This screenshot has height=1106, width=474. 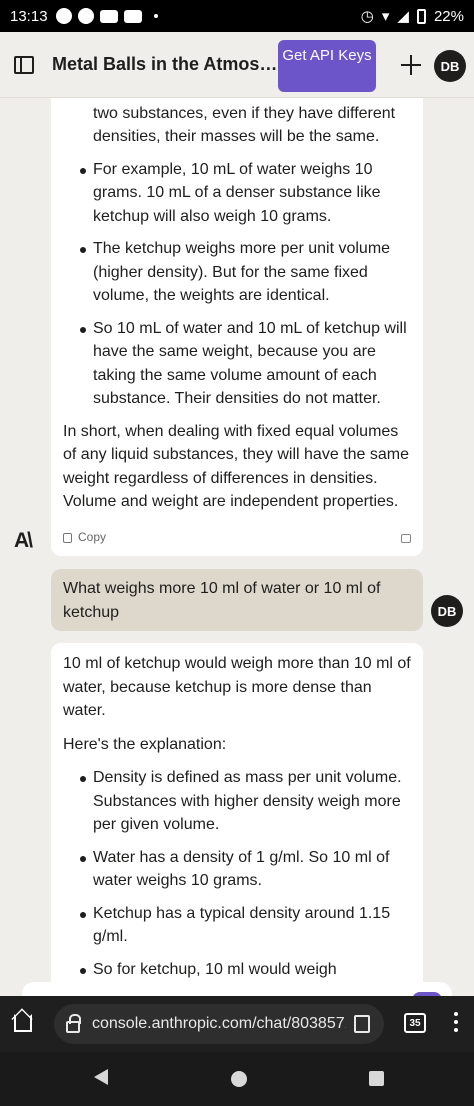 I want to click on copy-icon, so click(x=67, y=538).